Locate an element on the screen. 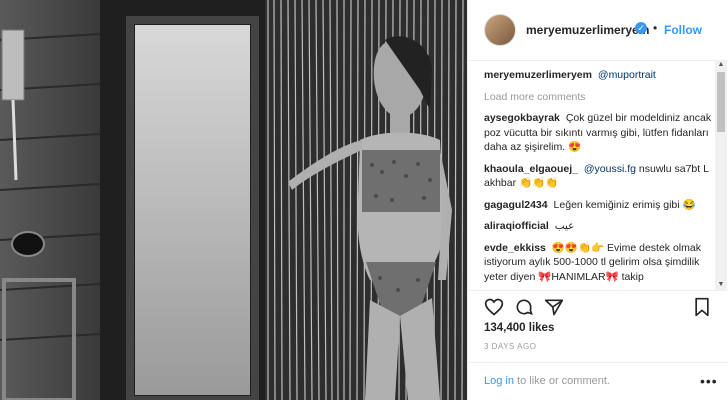 The width and height of the screenshot is (728, 401). login-rest-text: to like or comment. is located at coordinates (561, 381).